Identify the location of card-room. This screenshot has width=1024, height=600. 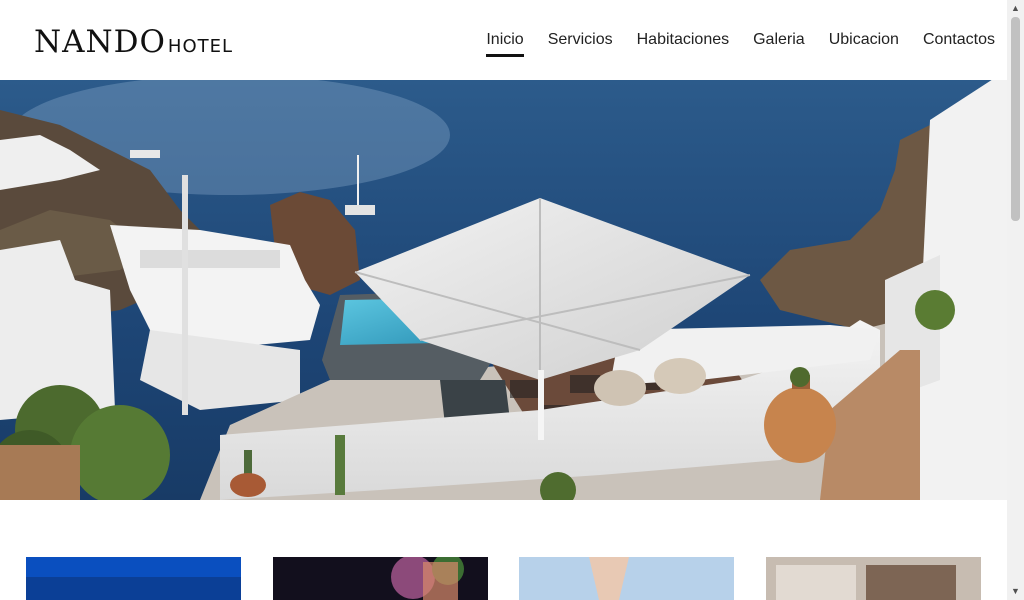
(873, 578).